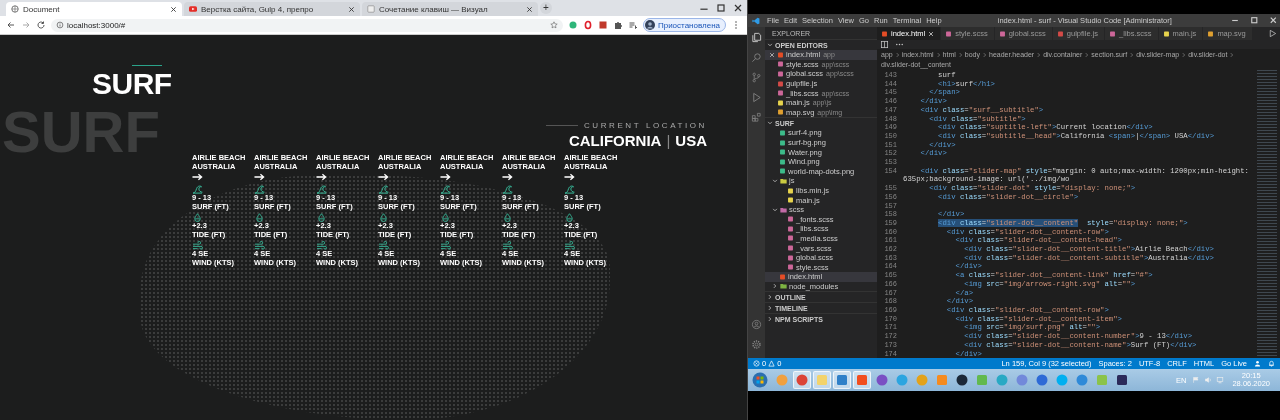  Describe the element at coordinates (60, 25) in the screenshot. I see `info-icon` at that location.